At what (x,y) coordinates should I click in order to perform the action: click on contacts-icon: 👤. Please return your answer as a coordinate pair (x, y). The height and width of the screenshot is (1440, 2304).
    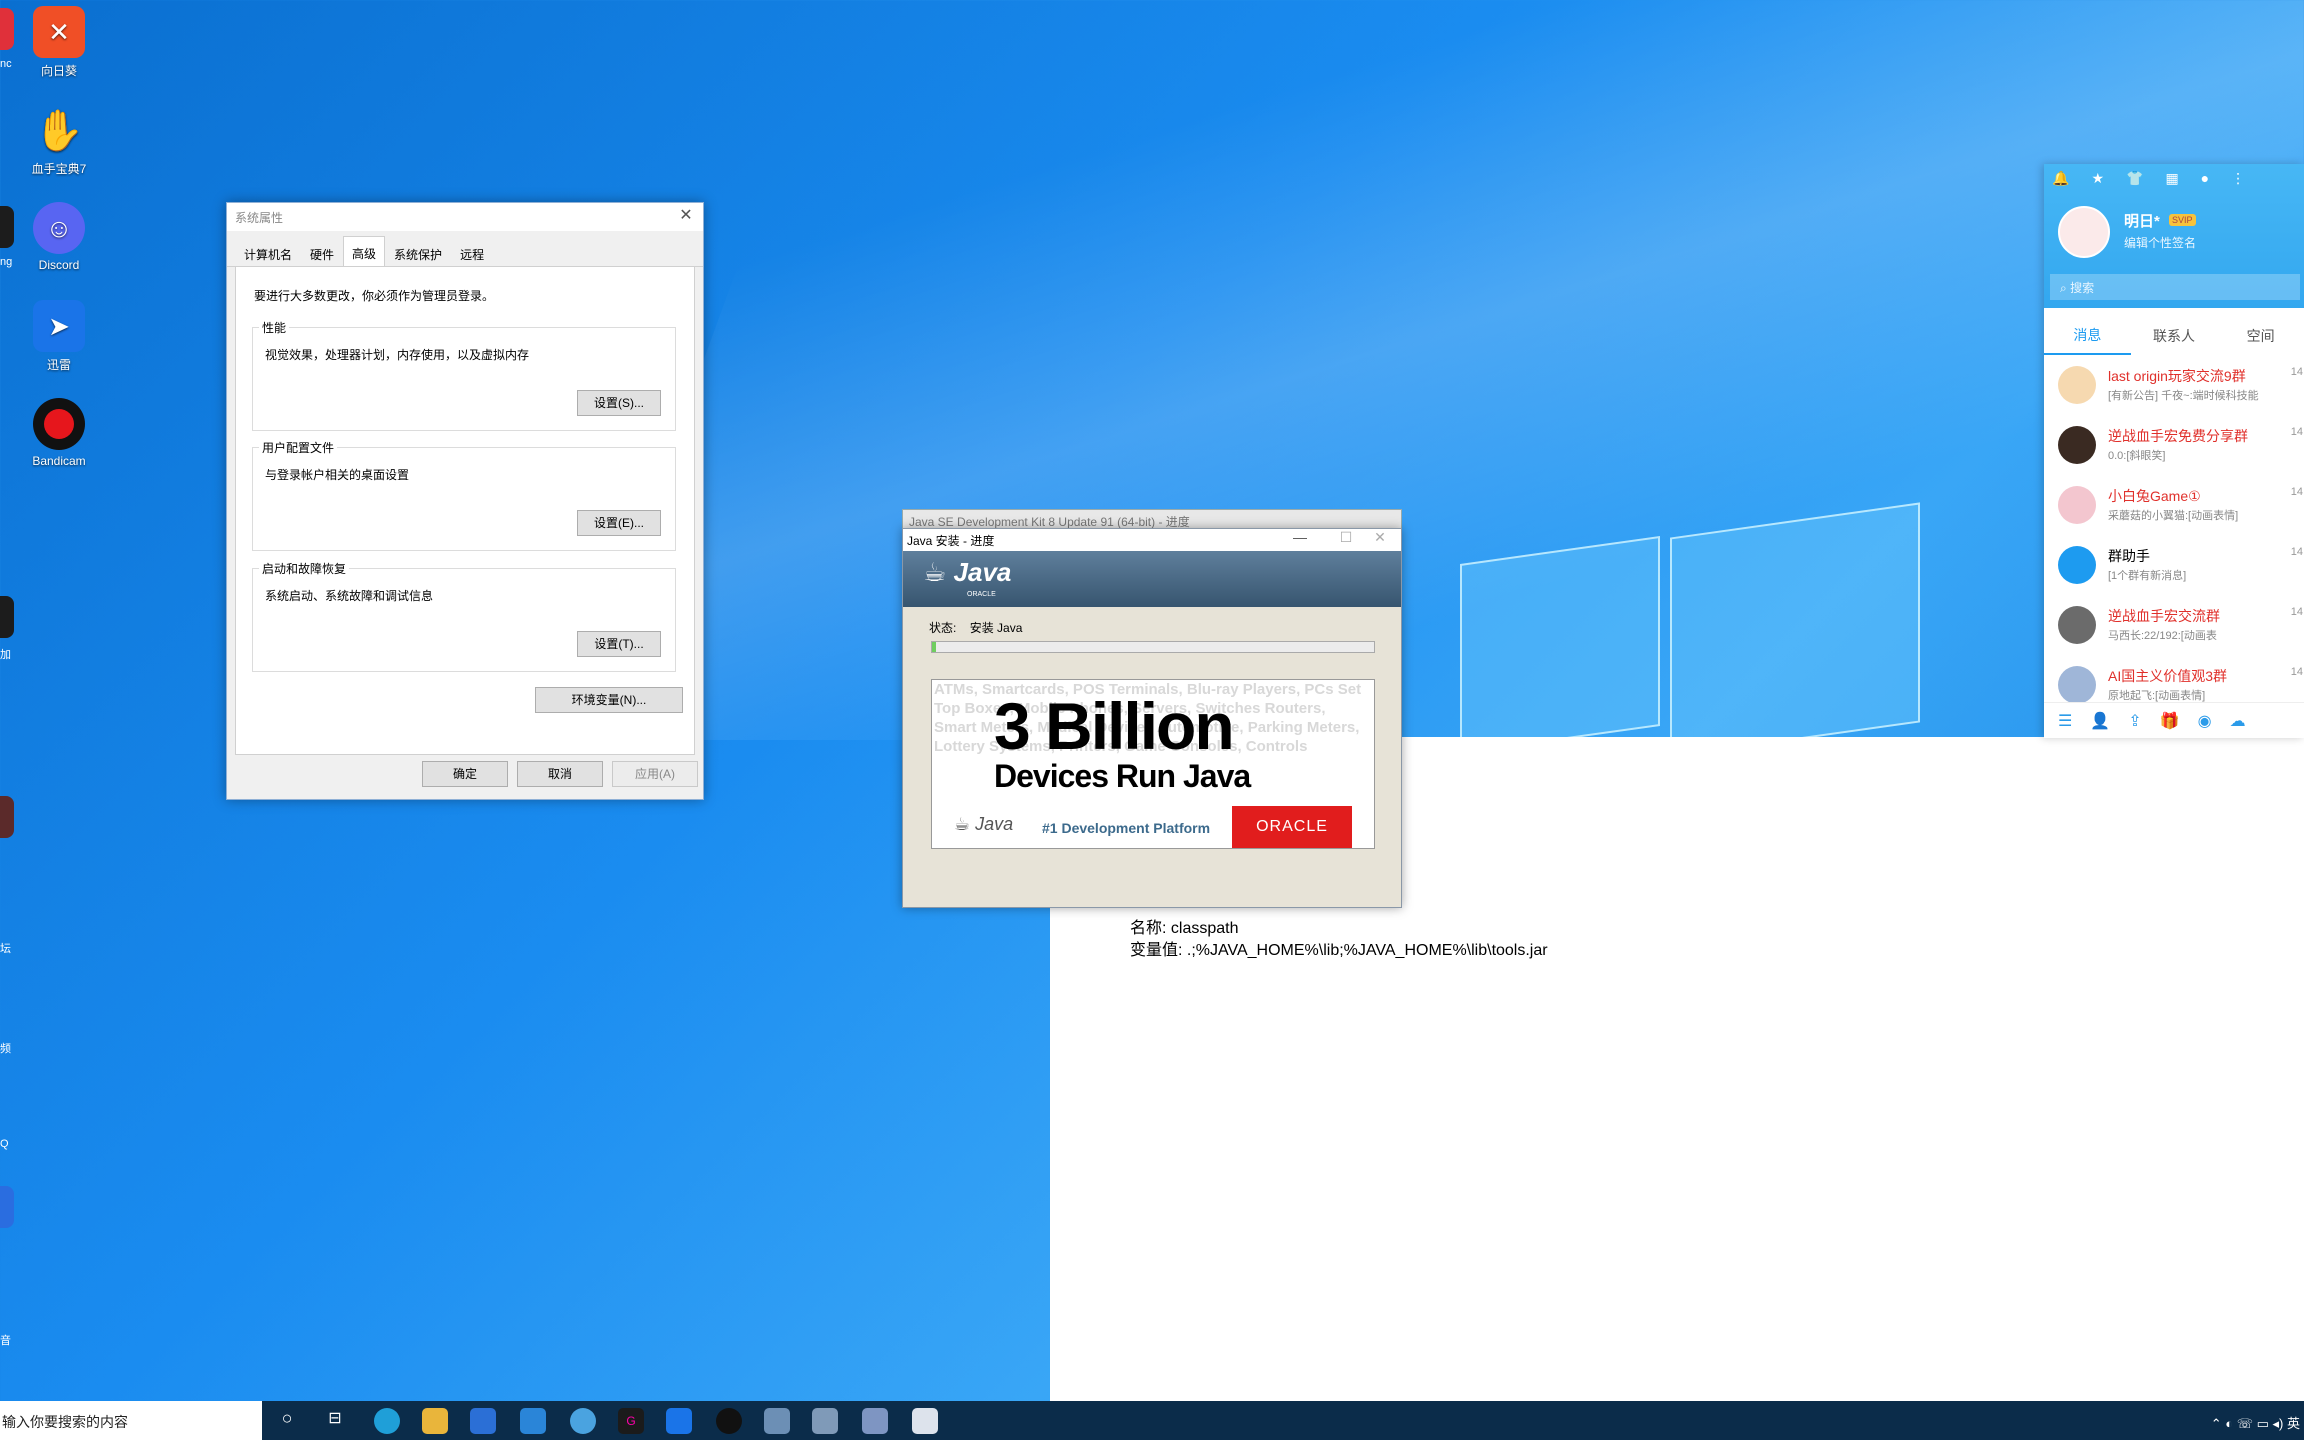
    Looking at the image, I should click on (2100, 720).